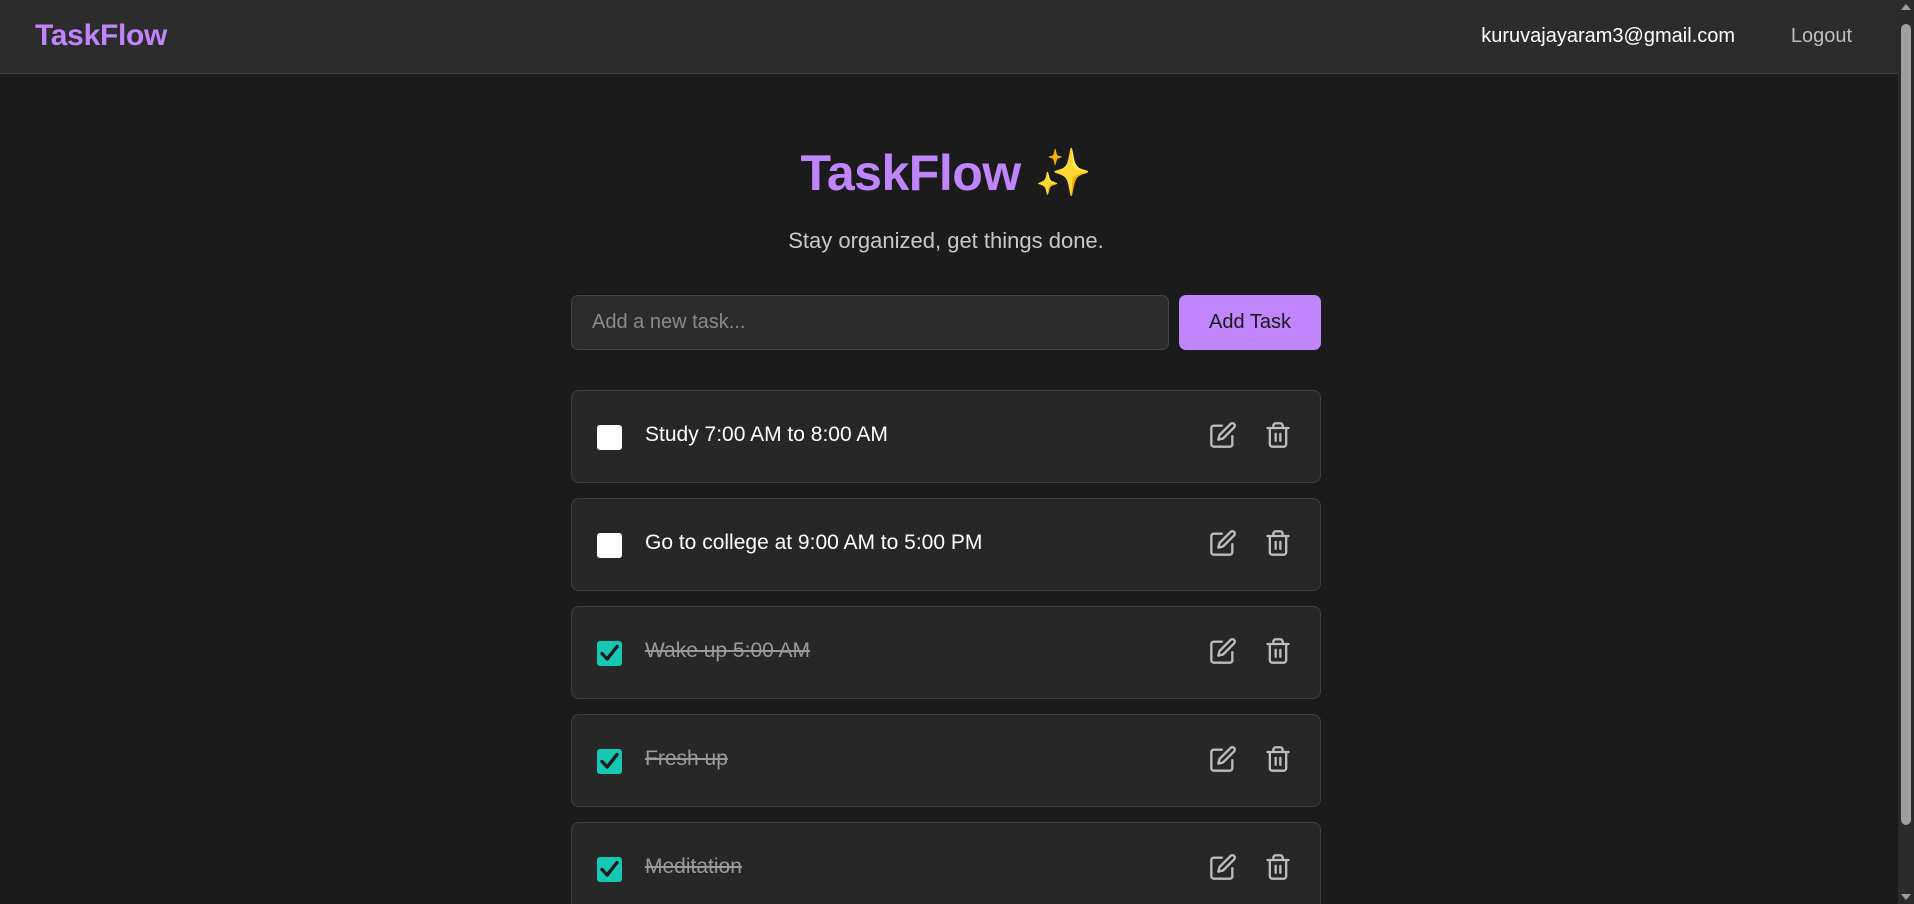 The image size is (1914, 904). I want to click on new-task-input, so click(870, 322).